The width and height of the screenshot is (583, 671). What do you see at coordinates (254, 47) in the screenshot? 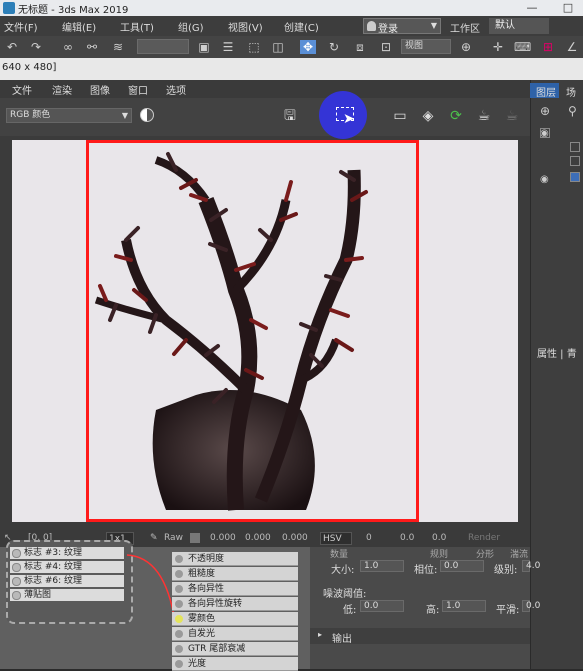
I see `rectangular-region-icon: ⬚` at bounding box center [254, 47].